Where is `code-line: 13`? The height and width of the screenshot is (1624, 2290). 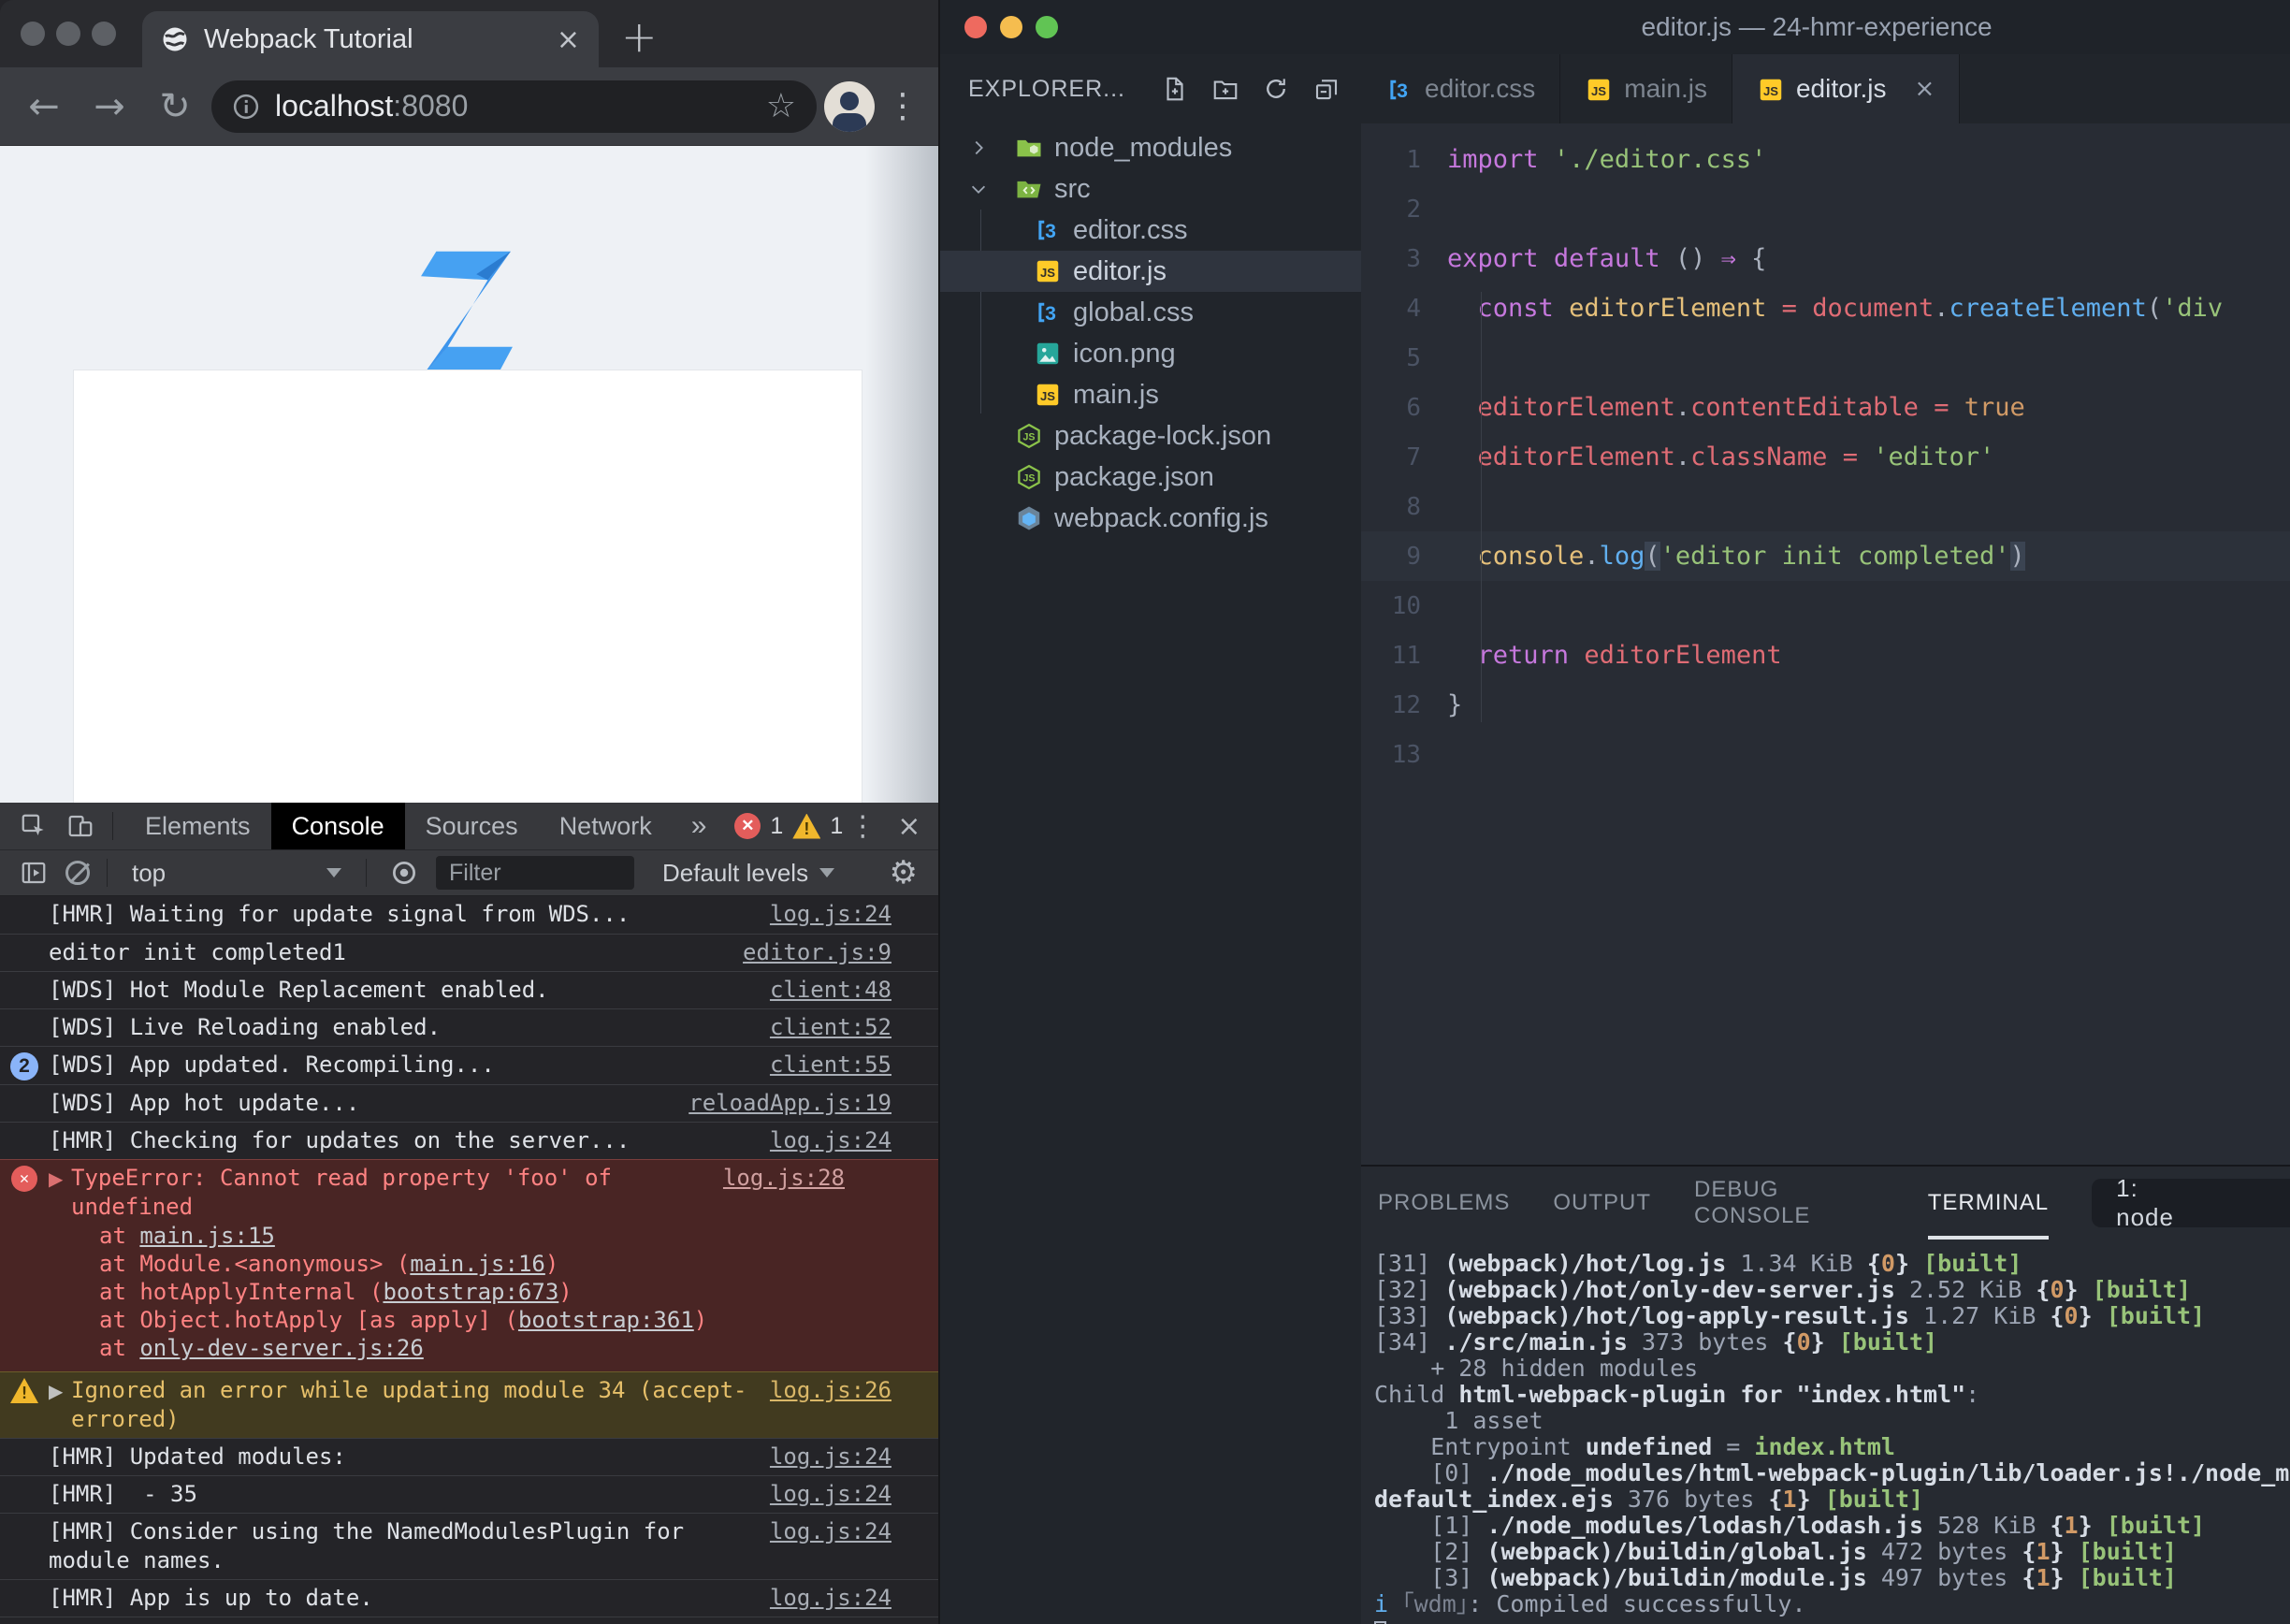
code-line: 13 is located at coordinates (1826, 754).